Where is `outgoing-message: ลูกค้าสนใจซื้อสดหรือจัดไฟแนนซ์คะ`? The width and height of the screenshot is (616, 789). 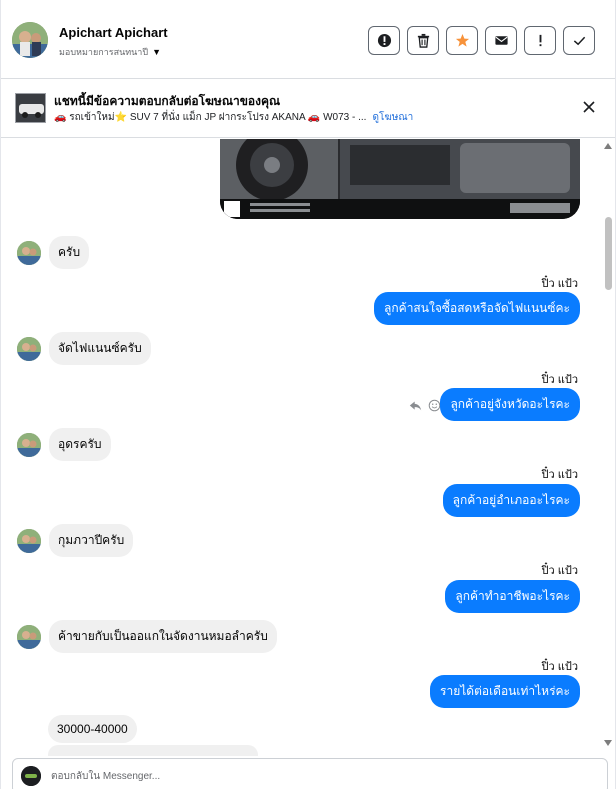
outgoing-message: ลูกค้าสนใจซื้อสดหรือจัดไฟแนนซ์คะ is located at coordinates (477, 308).